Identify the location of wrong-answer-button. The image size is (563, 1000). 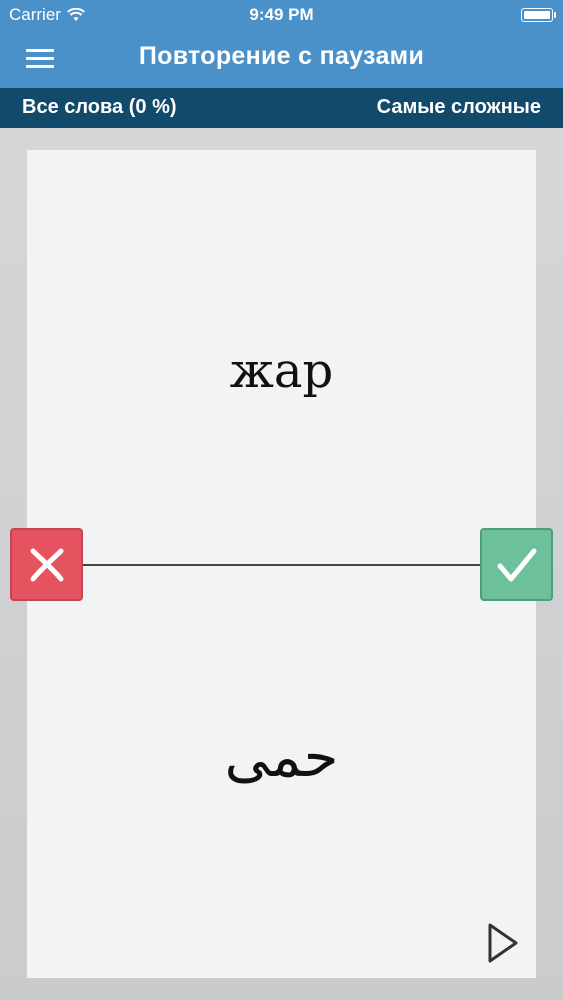
(46, 564).